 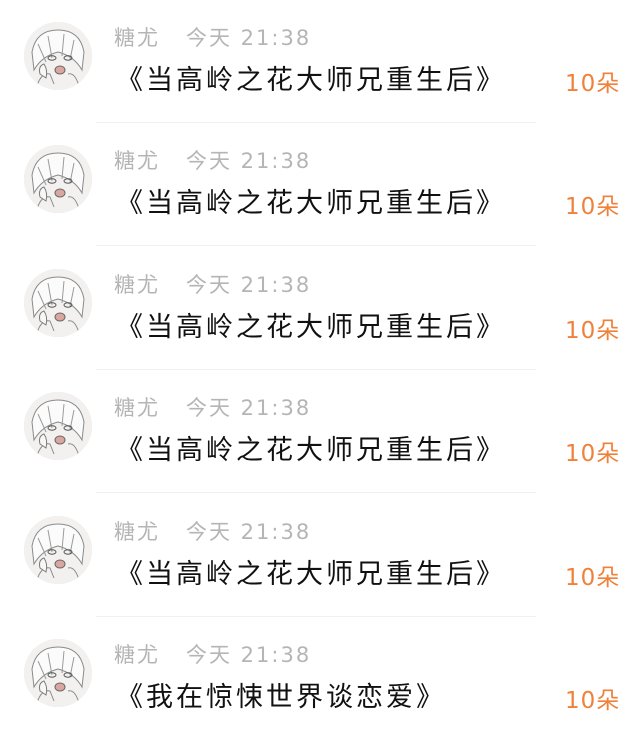 What do you see at coordinates (281, 694) in the screenshot?
I see `book-title: 《我在惊悚世界谈恋爱》` at bounding box center [281, 694].